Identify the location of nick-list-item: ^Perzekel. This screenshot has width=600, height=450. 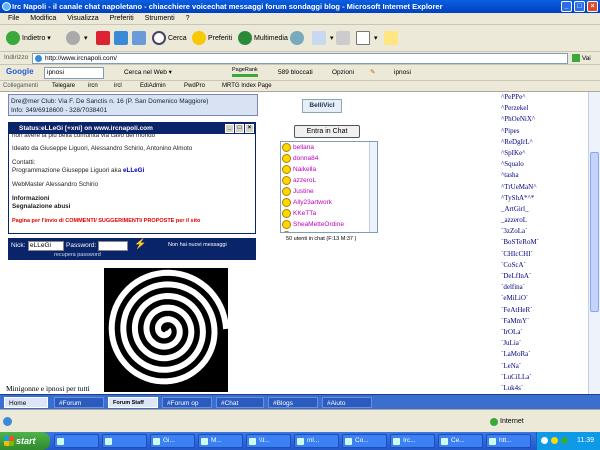
(550, 108).